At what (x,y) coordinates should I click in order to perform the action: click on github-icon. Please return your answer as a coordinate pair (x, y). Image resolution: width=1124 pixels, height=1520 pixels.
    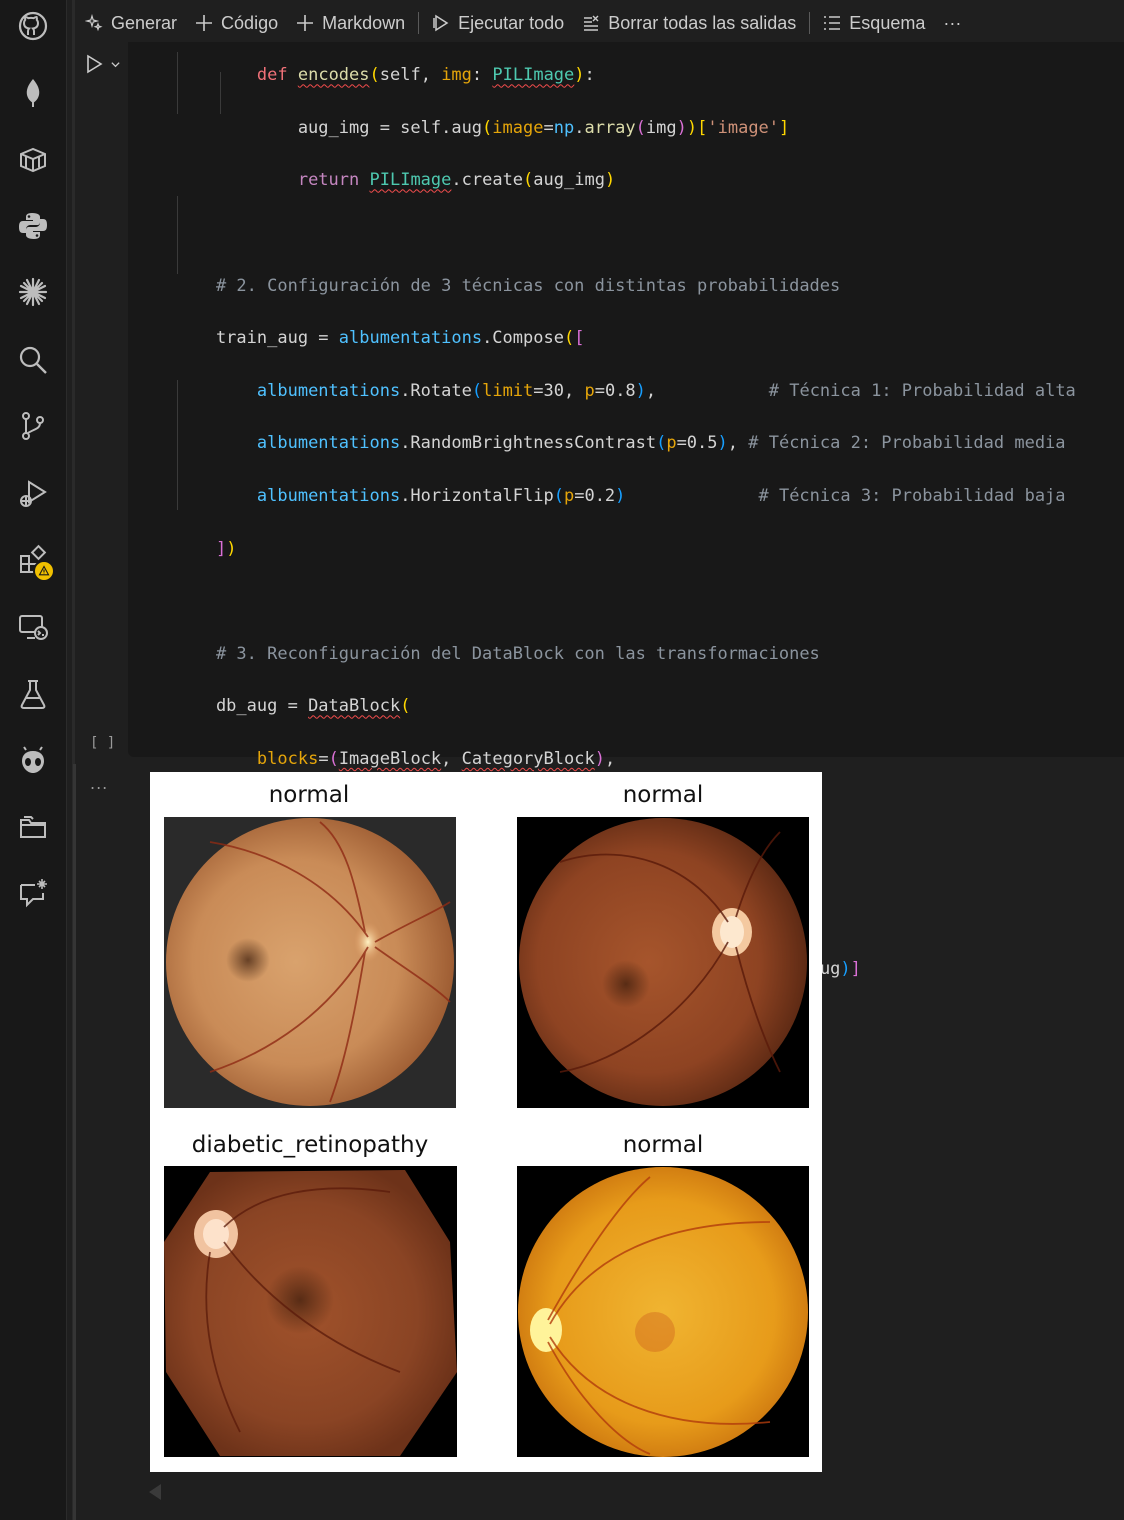
    Looking at the image, I should click on (33, 26).